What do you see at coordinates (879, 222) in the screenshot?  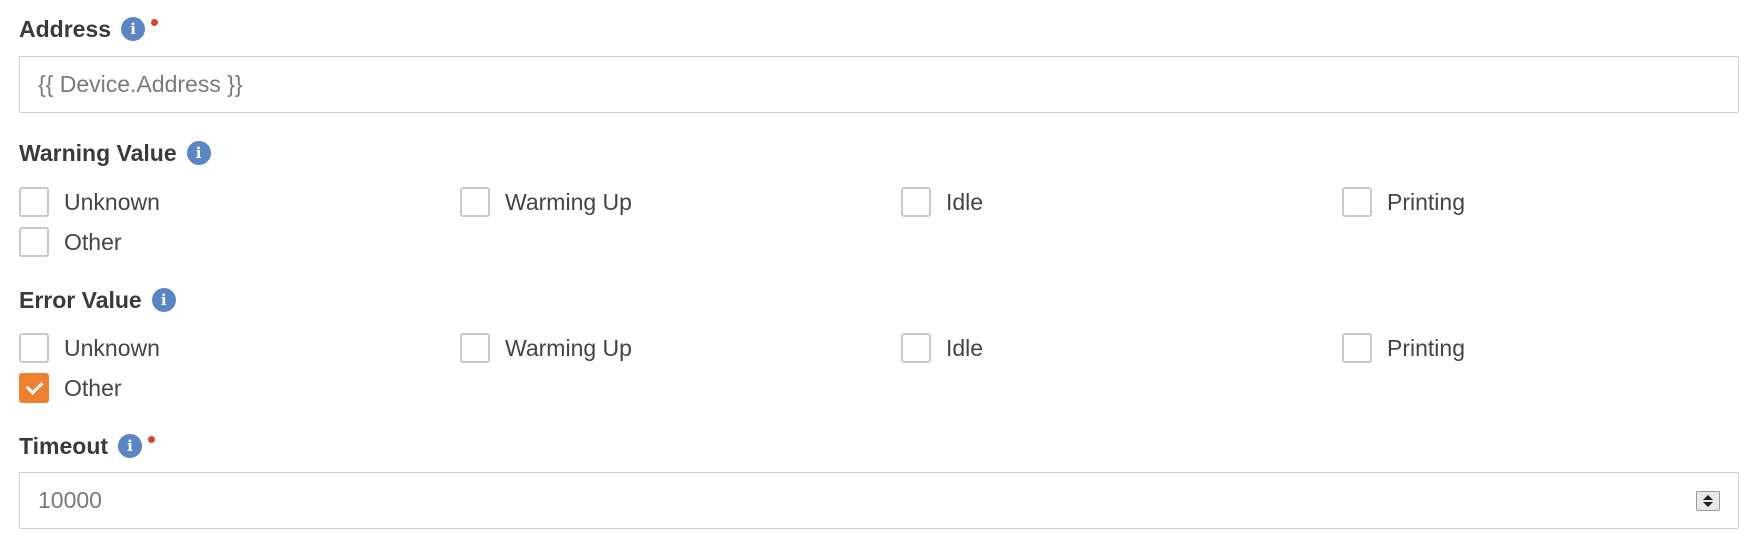 I see `warning-value-options: Unknown Warming Up Idle Printing Other` at bounding box center [879, 222].